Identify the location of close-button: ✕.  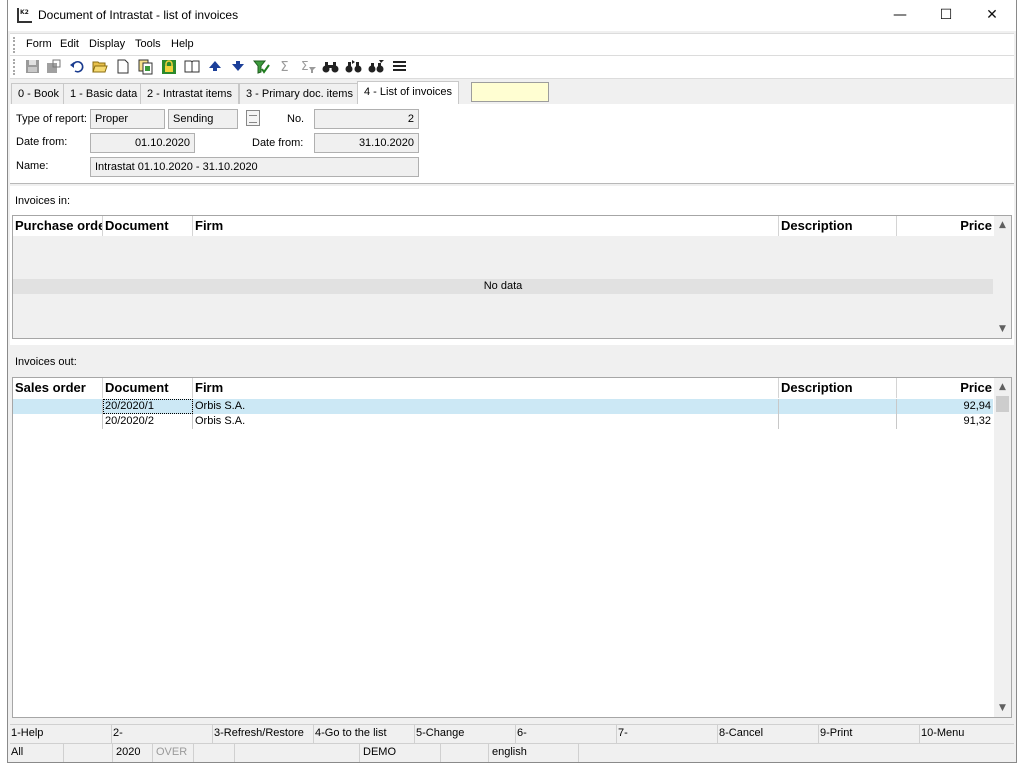
(992, 15).